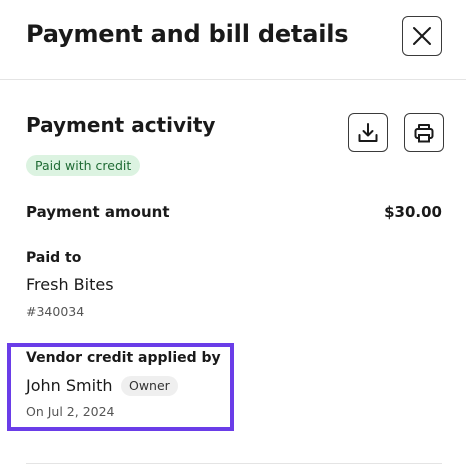 This screenshot has height=469, width=466. Describe the element at coordinates (98, 212) in the screenshot. I see `payment-amount-label: Payment amount` at that location.